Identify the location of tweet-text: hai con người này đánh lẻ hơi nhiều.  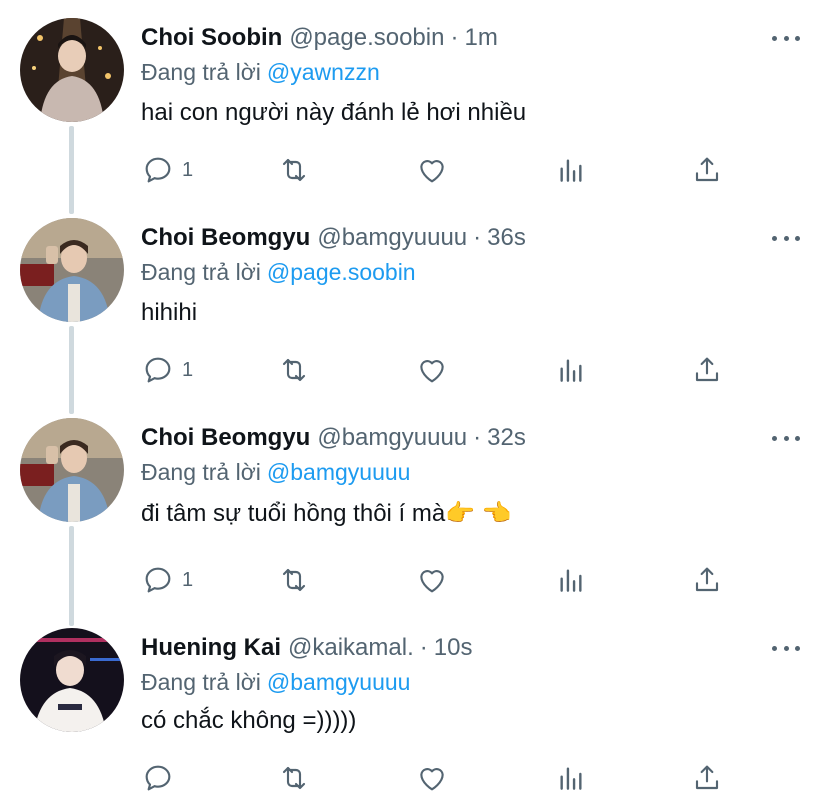
(334, 112).